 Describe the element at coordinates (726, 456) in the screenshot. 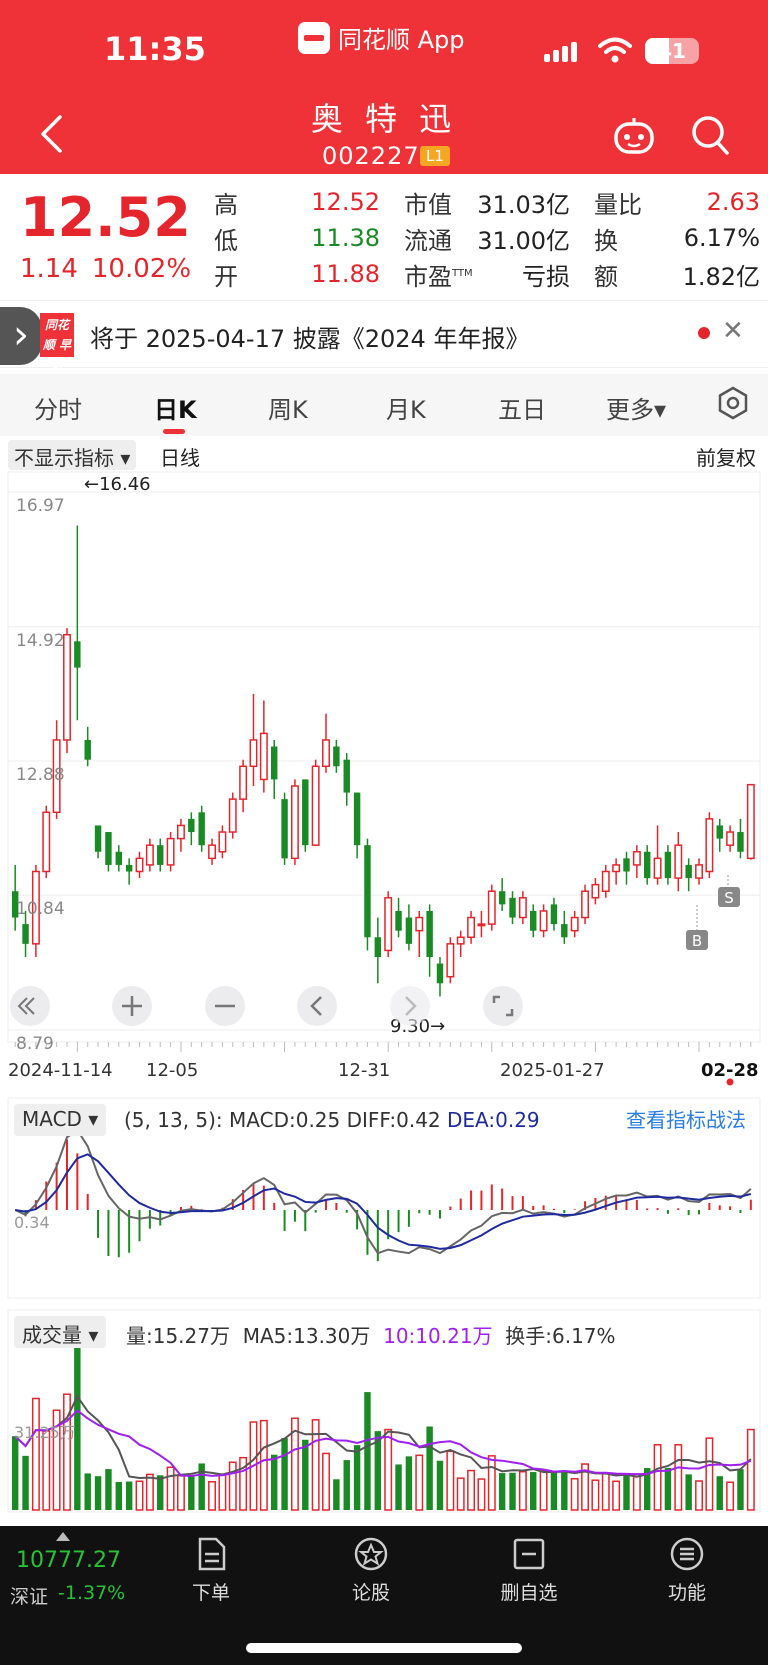

I see `adjust-mode: 前复权` at that location.